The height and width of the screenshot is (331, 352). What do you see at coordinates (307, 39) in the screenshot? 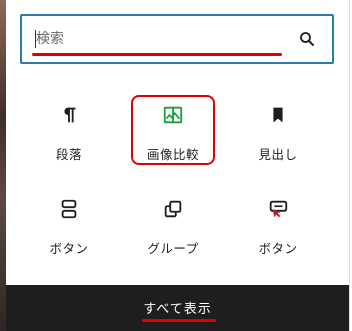
I see `search-icon` at bounding box center [307, 39].